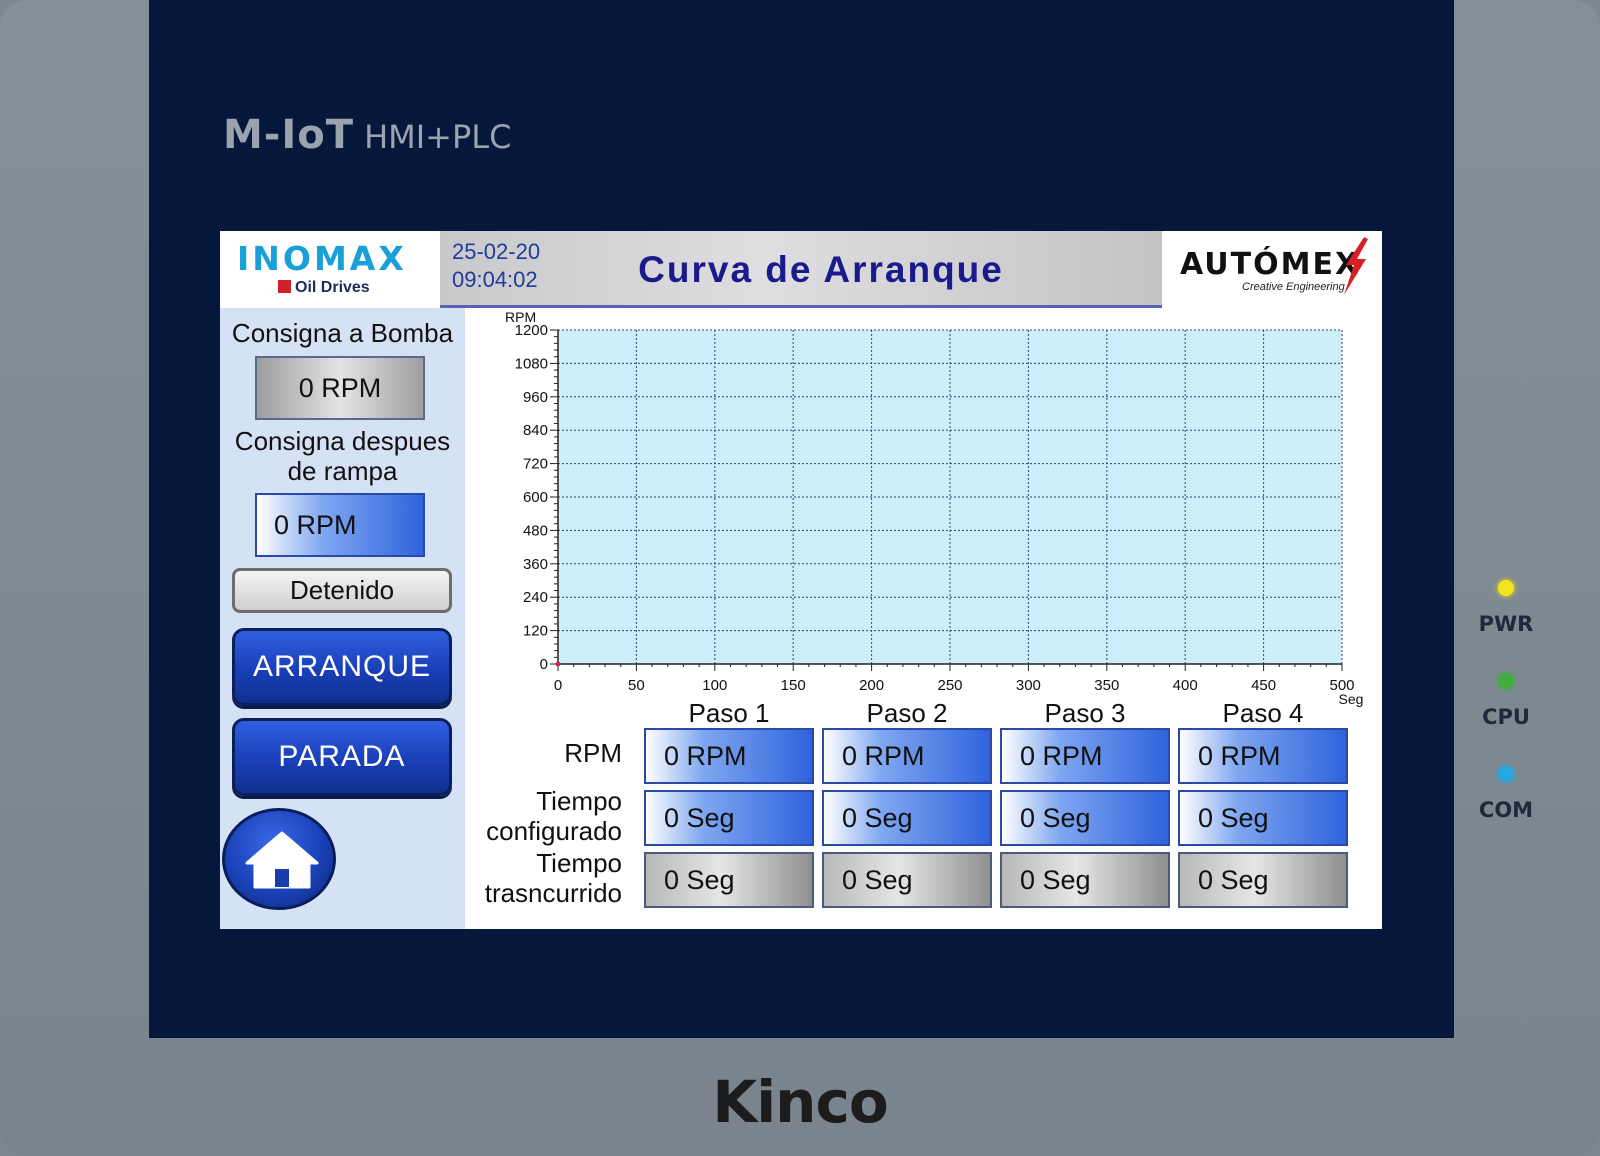  I want to click on home-icon, so click(282, 860).